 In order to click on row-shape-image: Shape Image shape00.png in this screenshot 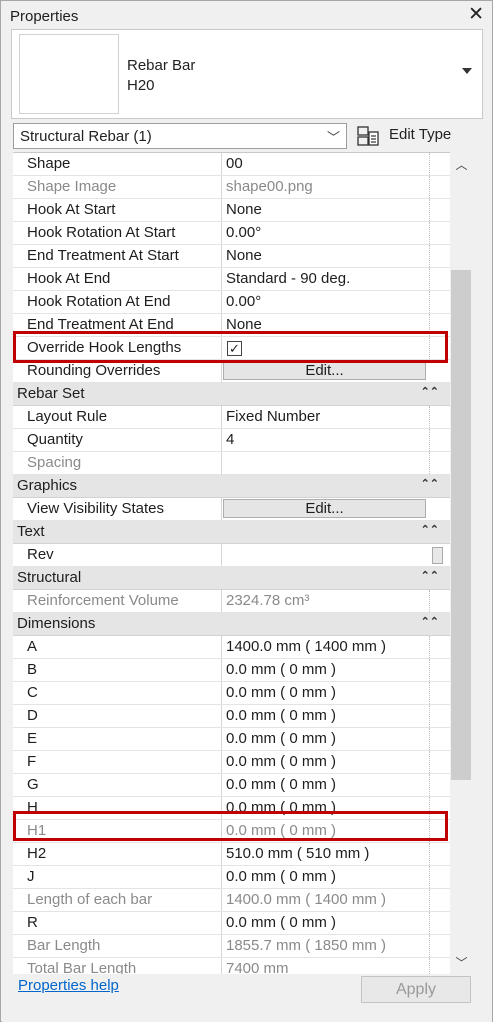, I will do `click(231, 187)`.